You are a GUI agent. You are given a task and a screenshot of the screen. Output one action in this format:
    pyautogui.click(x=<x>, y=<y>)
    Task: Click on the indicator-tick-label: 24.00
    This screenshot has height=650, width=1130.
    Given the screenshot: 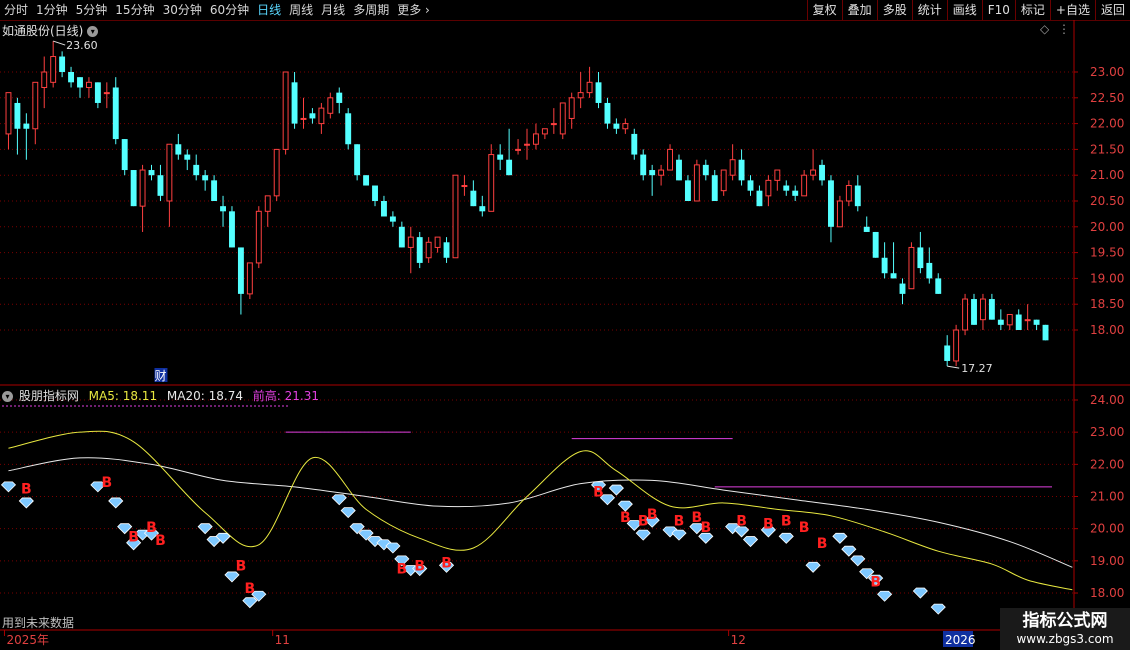 What is the action you would take?
    pyautogui.click(x=1107, y=400)
    